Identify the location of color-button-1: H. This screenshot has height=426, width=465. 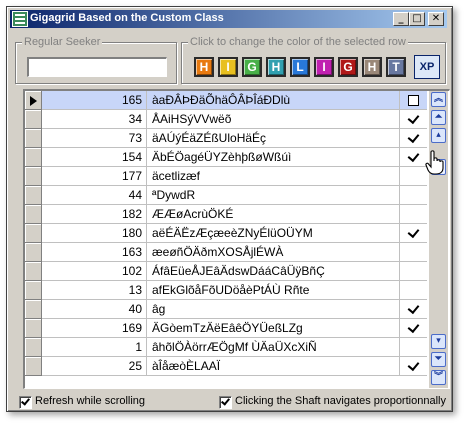
(204, 67).